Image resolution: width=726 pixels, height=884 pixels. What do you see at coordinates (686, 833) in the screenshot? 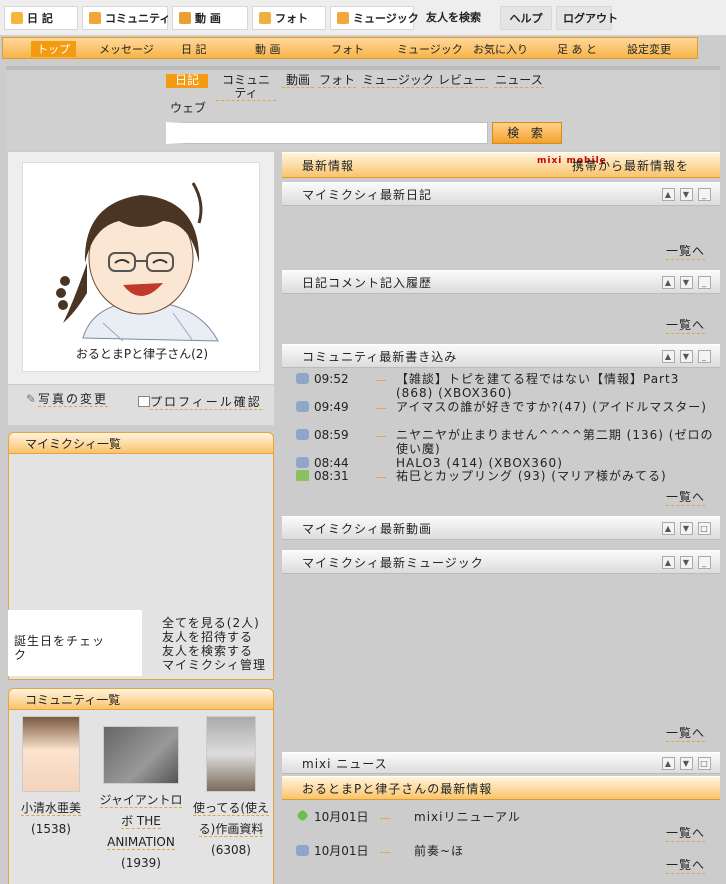
I see `updates-more-link: 一覧へ` at bounding box center [686, 833].